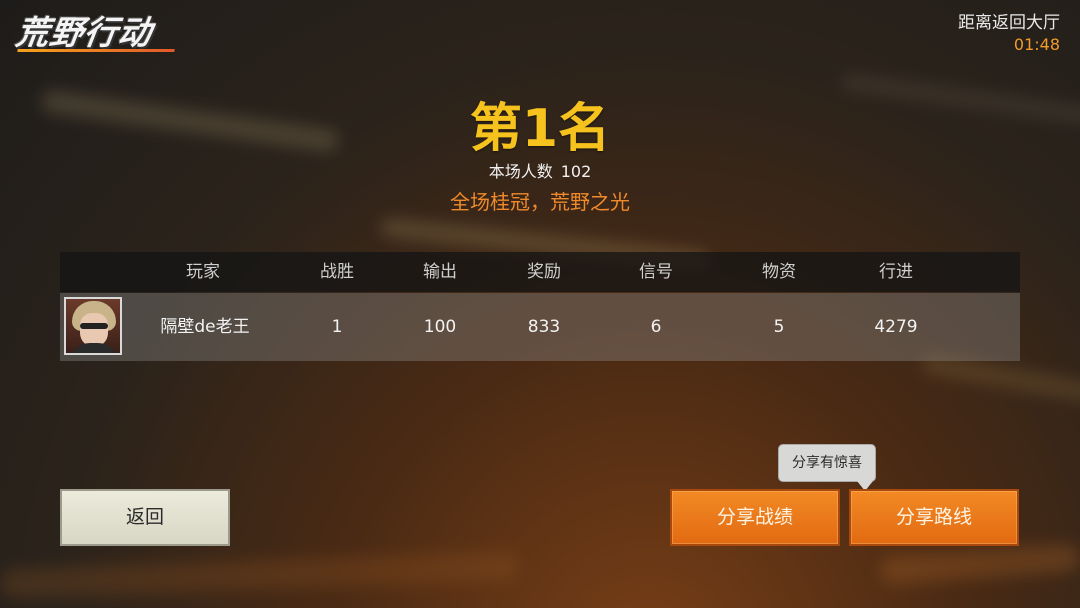 This screenshot has height=608, width=1080. I want to click on table-row: 隔壁de老王 1 100 833 6 5 4279, so click(540, 327).